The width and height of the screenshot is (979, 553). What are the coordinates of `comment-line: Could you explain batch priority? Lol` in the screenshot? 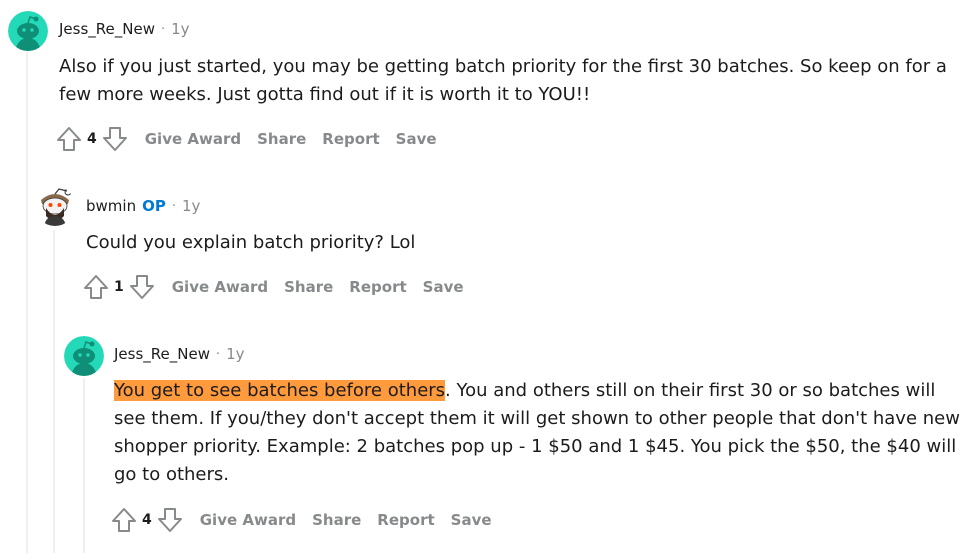 It's located at (251, 242).